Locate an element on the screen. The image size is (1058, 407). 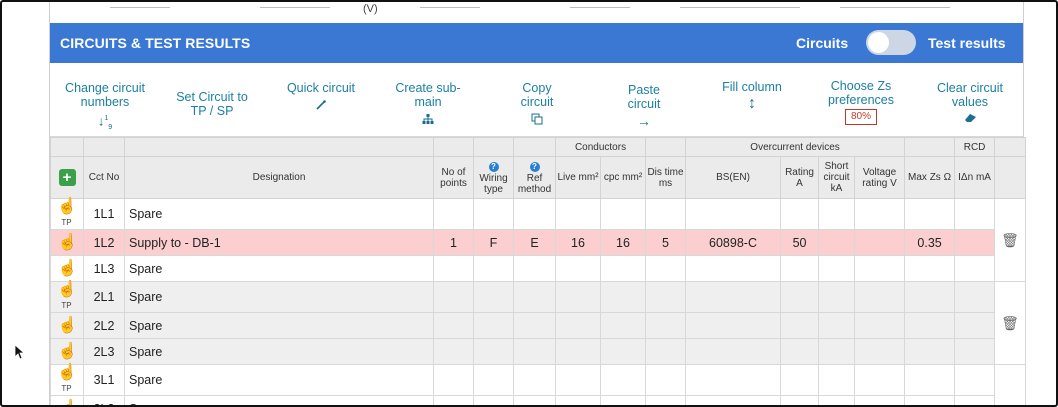
toggle-knob is located at coordinates (878, 42).